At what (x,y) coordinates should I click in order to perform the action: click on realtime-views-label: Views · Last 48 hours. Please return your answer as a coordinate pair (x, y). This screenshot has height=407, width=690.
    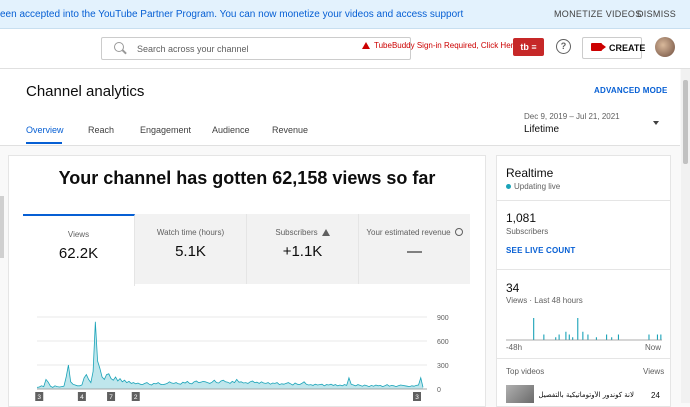
    Looking at the image, I should click on (544, 300).